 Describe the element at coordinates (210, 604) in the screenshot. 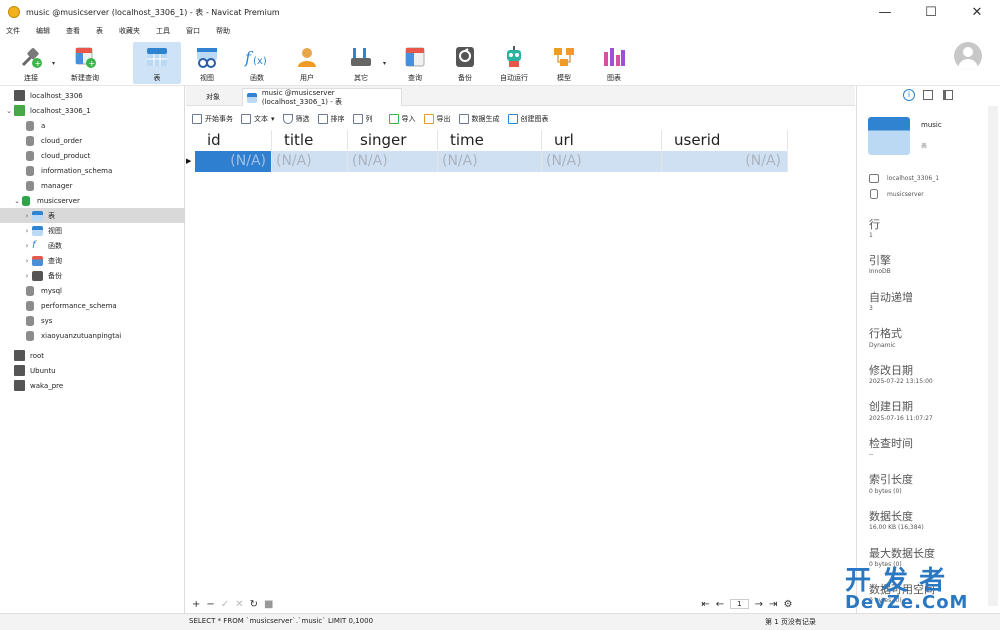

I see `delete-record-button: −` at that location.